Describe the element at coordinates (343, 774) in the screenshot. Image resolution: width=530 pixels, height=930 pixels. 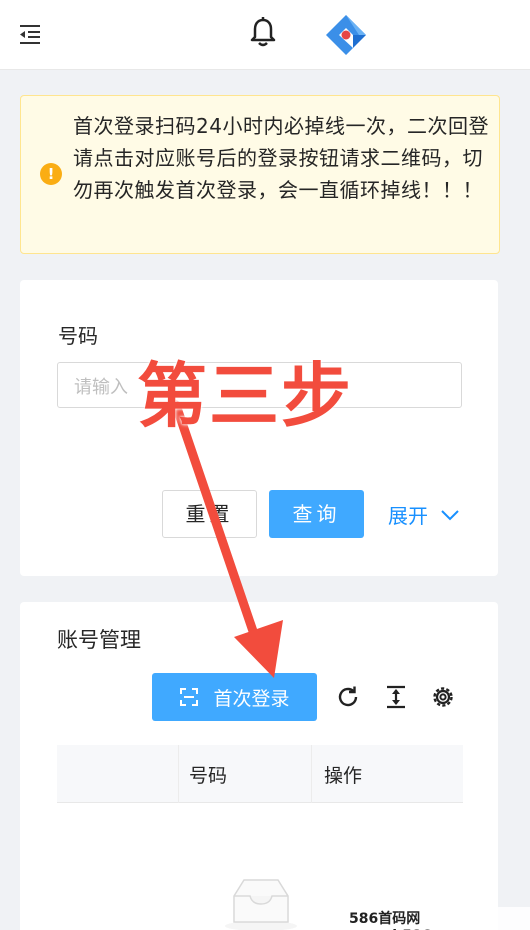
I see `column-header-action: 操作` at that location.